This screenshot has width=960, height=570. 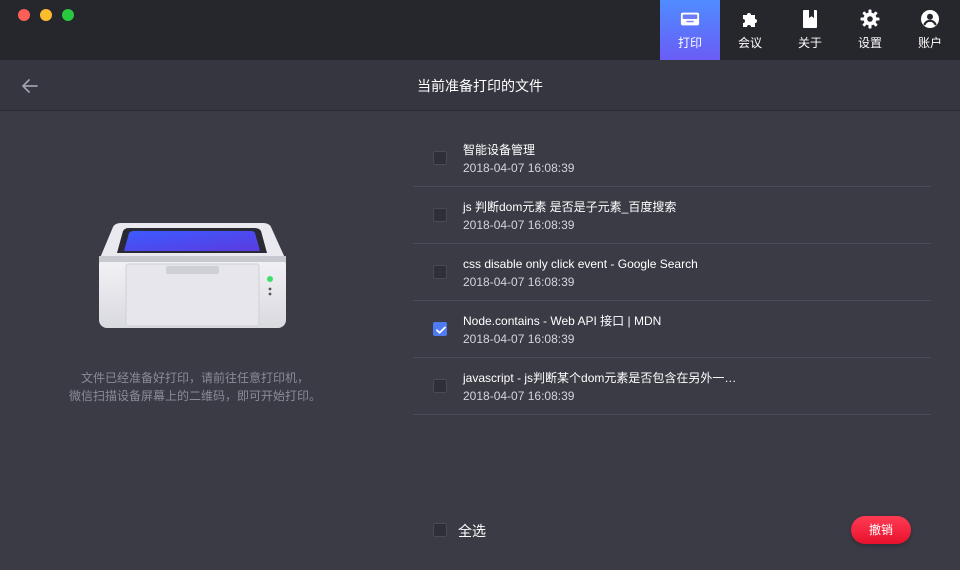 What do you see at coordinates (870, 19) in the screenshot?
I see `gear-icon` at bounding box center [870, 19].